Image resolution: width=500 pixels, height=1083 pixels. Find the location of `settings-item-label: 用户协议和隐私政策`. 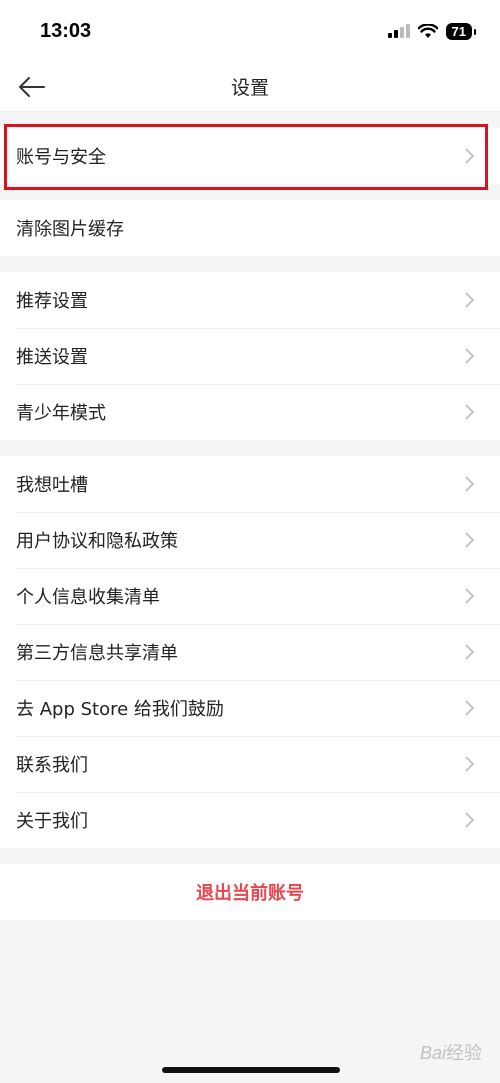

settings-item-label: 用户协议和隐私政策 is located at coordinates (97, 541).